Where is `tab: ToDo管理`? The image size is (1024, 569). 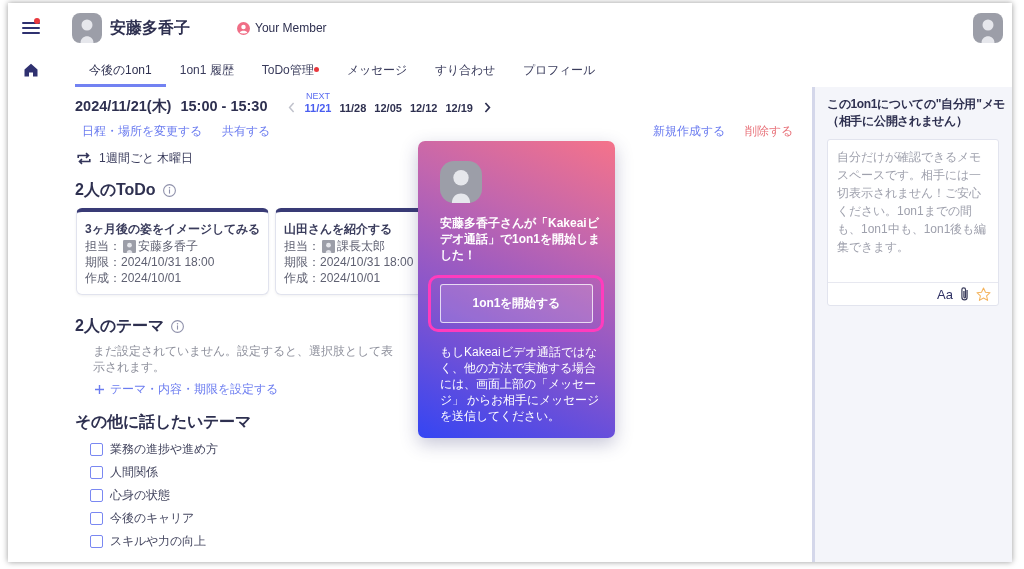 tab: ToDo管理 is located at coordinates (290, 70).